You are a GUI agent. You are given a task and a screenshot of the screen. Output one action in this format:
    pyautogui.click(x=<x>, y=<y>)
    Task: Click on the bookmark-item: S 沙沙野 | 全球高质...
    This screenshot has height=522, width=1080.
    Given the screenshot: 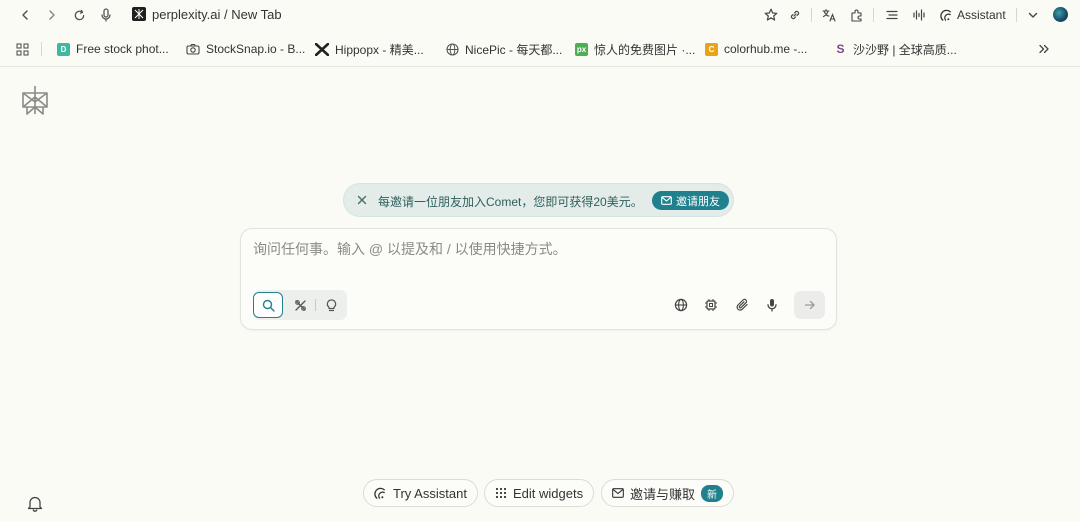 What is the action you would take?
    pyautogui.click(x=895, y=49)
    